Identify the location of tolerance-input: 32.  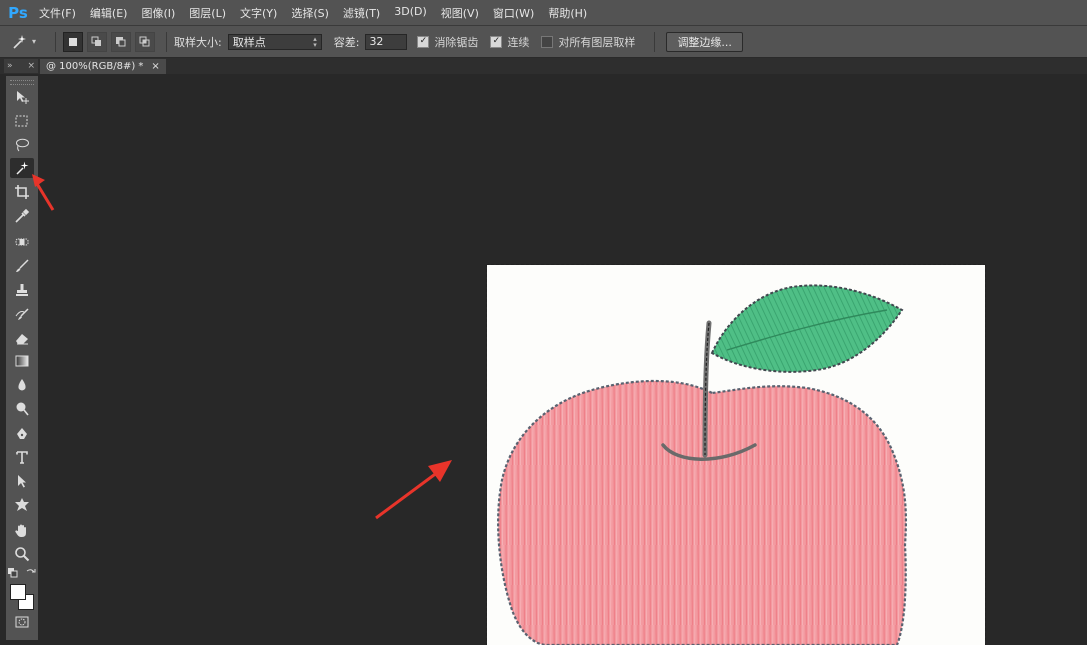
(386, 41).